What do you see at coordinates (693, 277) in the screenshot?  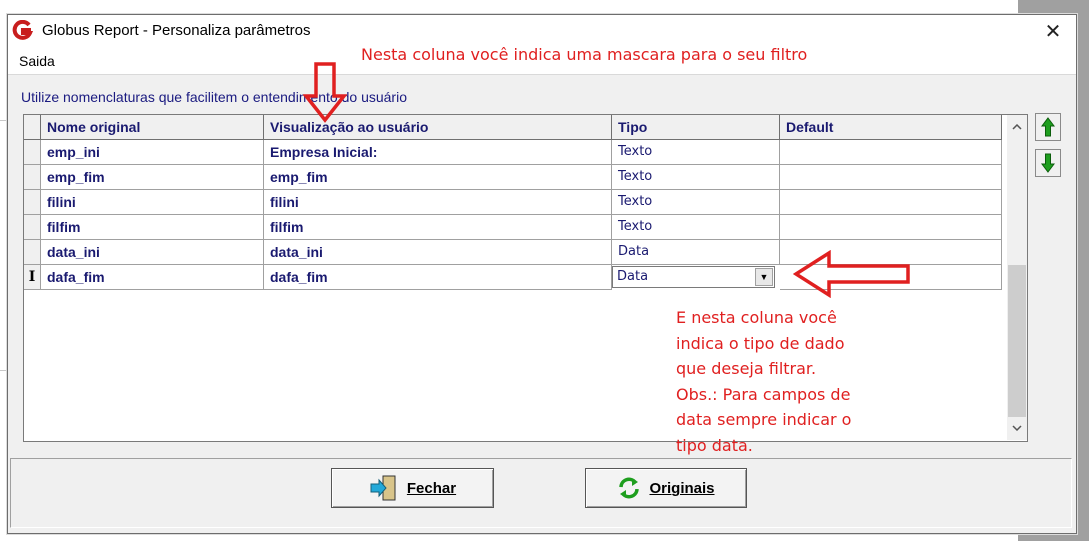 I see `tipo-dropdown: Data ▼` at bounding box center [693, 277].